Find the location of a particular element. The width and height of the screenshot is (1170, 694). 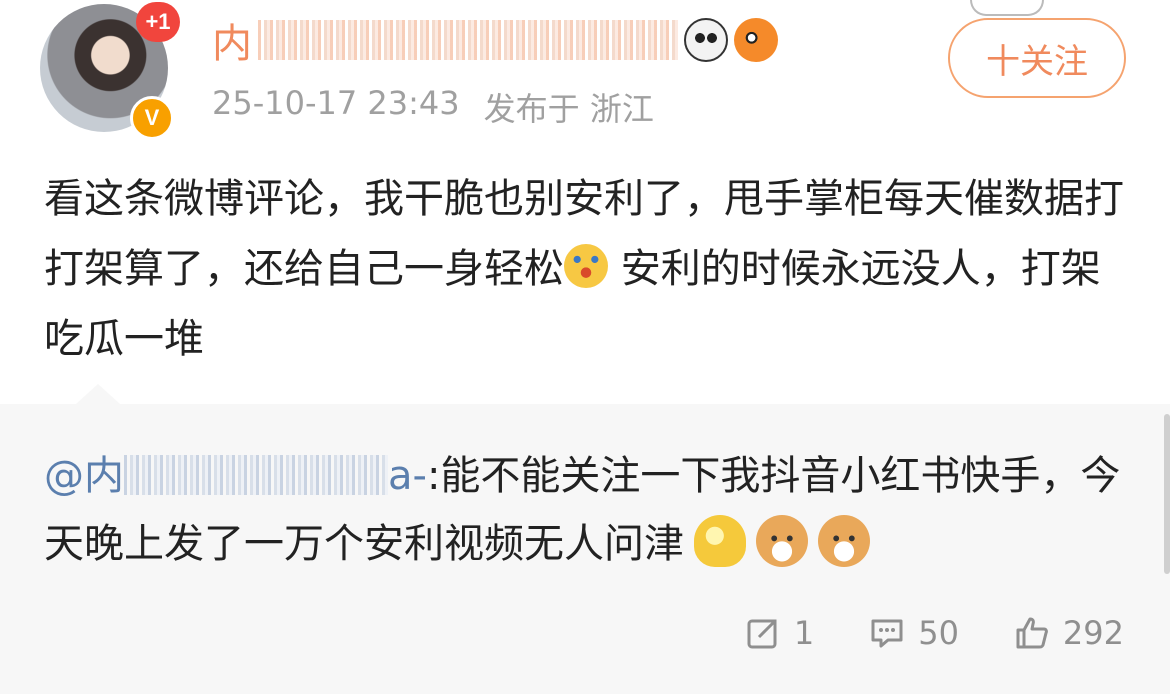

mention-link: @内 a- is located at coordinates (235, 476).